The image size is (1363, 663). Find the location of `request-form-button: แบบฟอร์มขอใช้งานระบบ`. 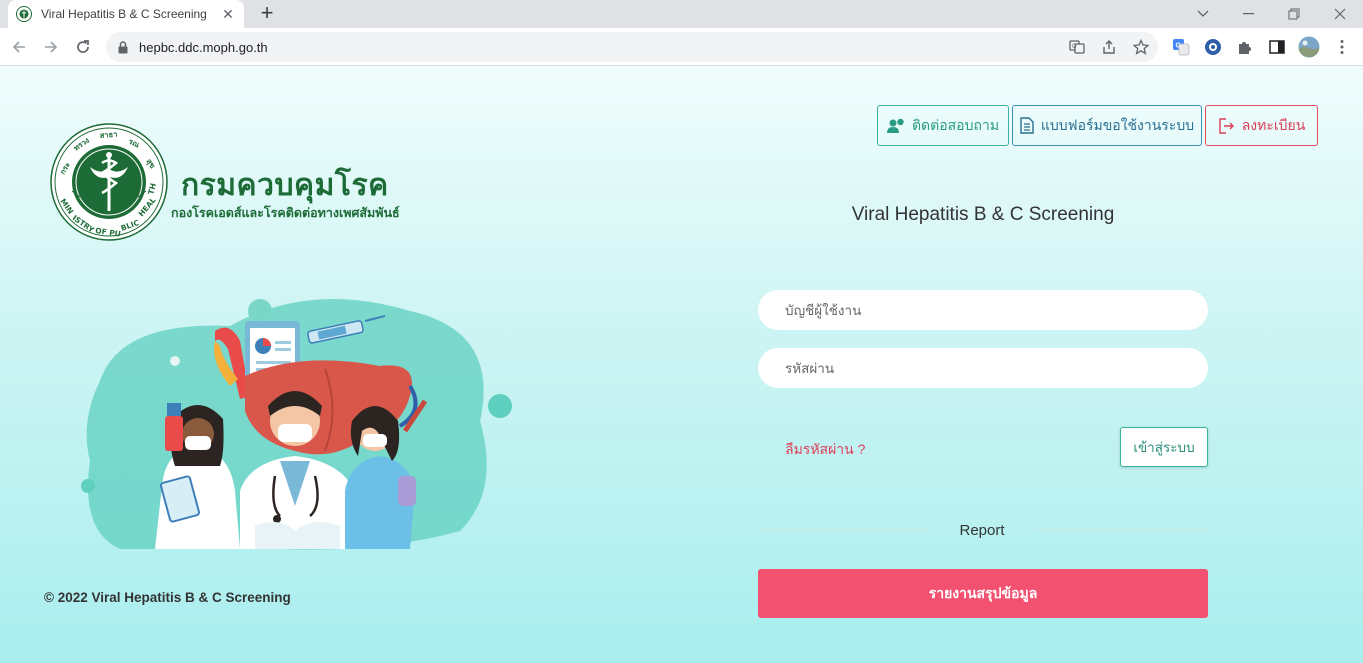

request-form-button: แบบฟอร์มขอใช้งานระบบ is located at coordinates (1107, 125).